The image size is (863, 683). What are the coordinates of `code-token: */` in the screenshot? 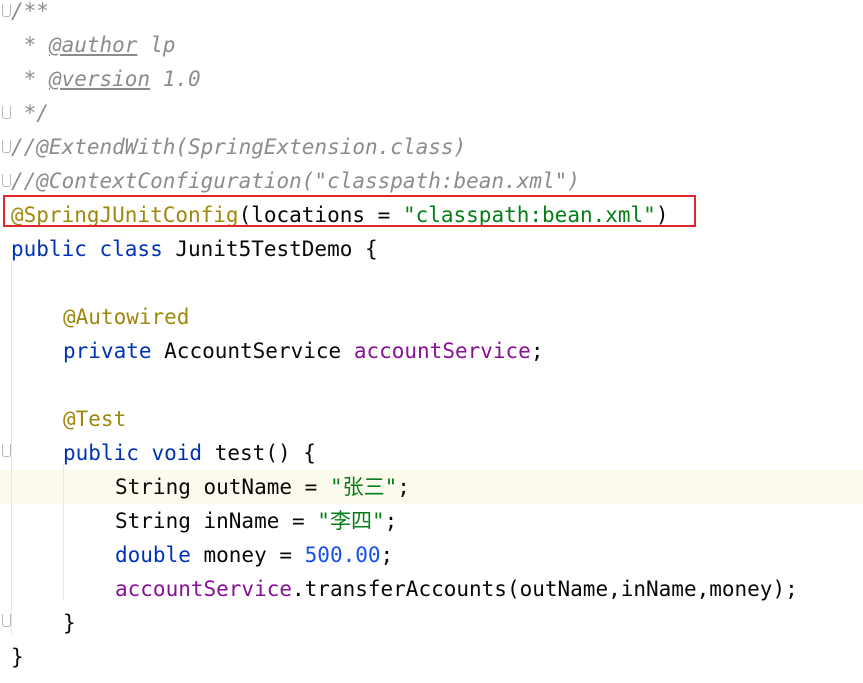 It's located at (30, 113).